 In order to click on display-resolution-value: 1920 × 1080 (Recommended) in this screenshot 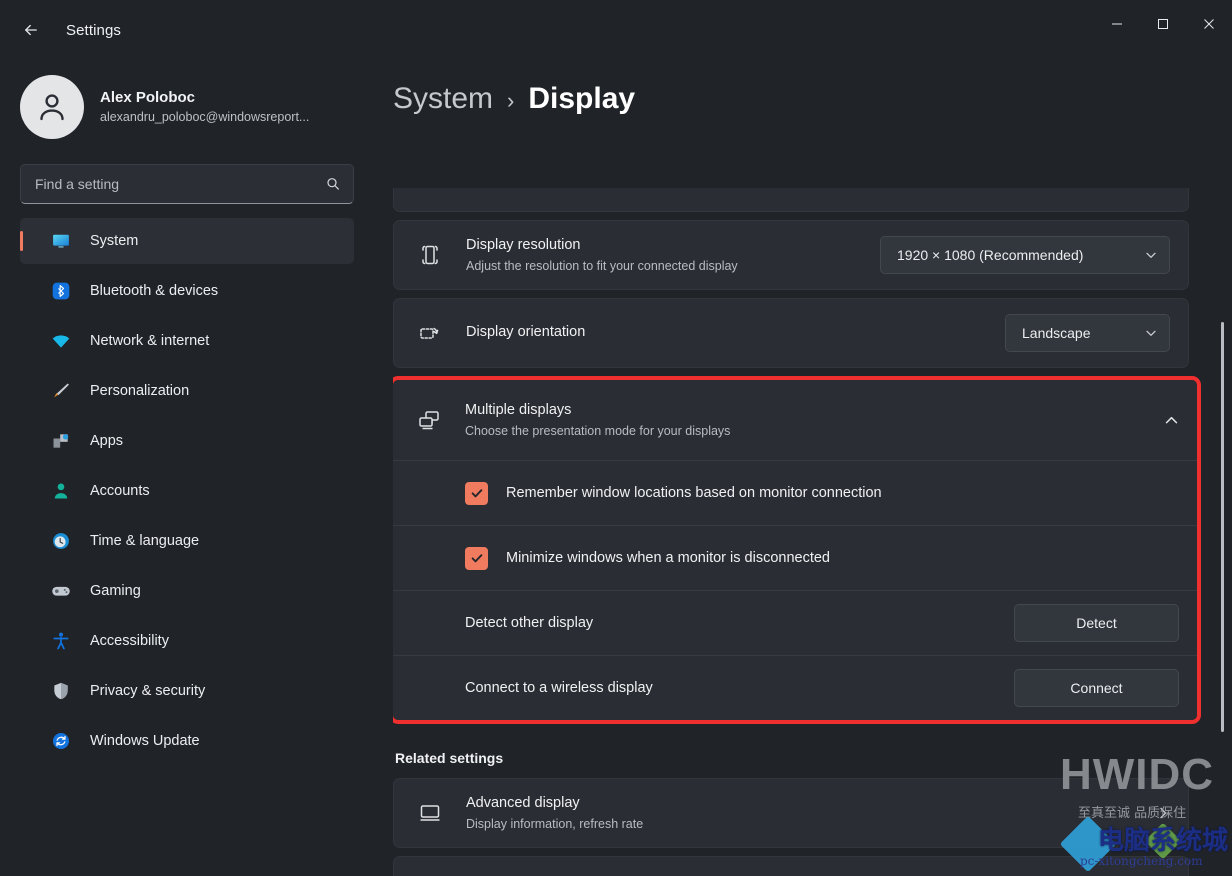, I will do `click(990, 255)`.